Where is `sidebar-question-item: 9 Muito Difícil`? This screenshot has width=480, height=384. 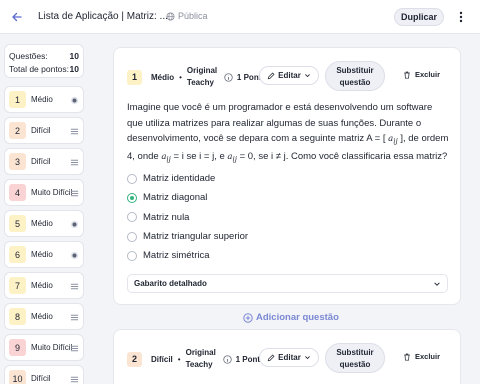 sidebar-question-item: 9 Muito Difícil is located at coordinates (44, 347).